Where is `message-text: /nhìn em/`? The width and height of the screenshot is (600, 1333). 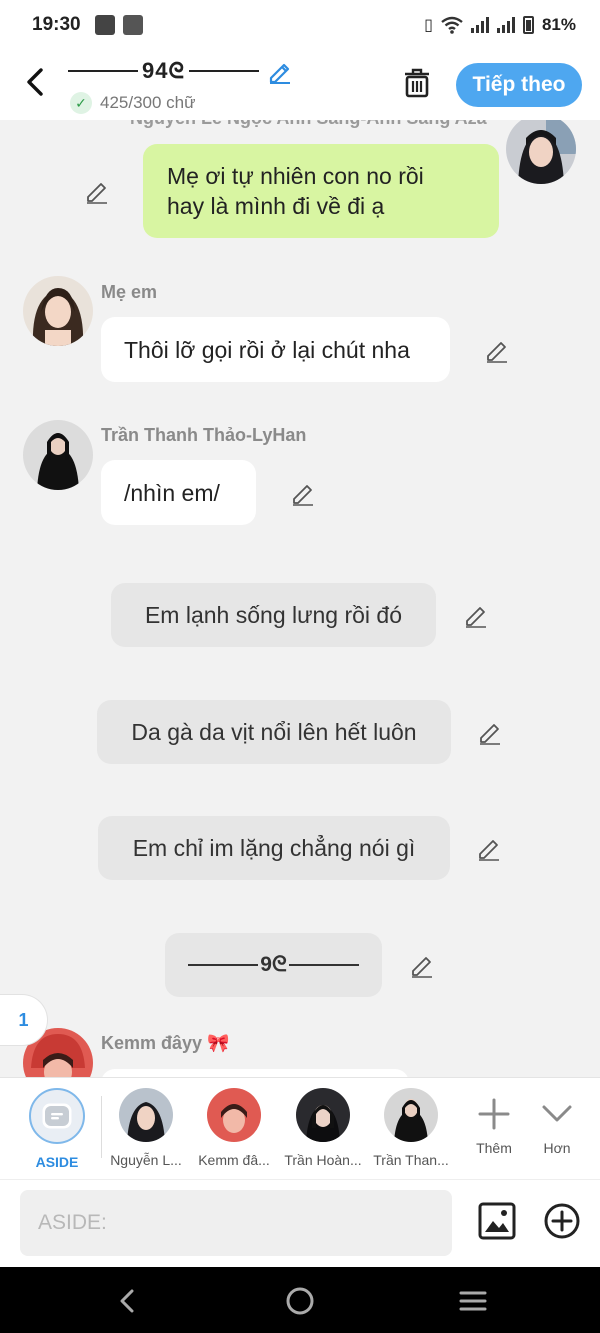 message-text: /nhìn em/ is located at coordinates (172, 492).